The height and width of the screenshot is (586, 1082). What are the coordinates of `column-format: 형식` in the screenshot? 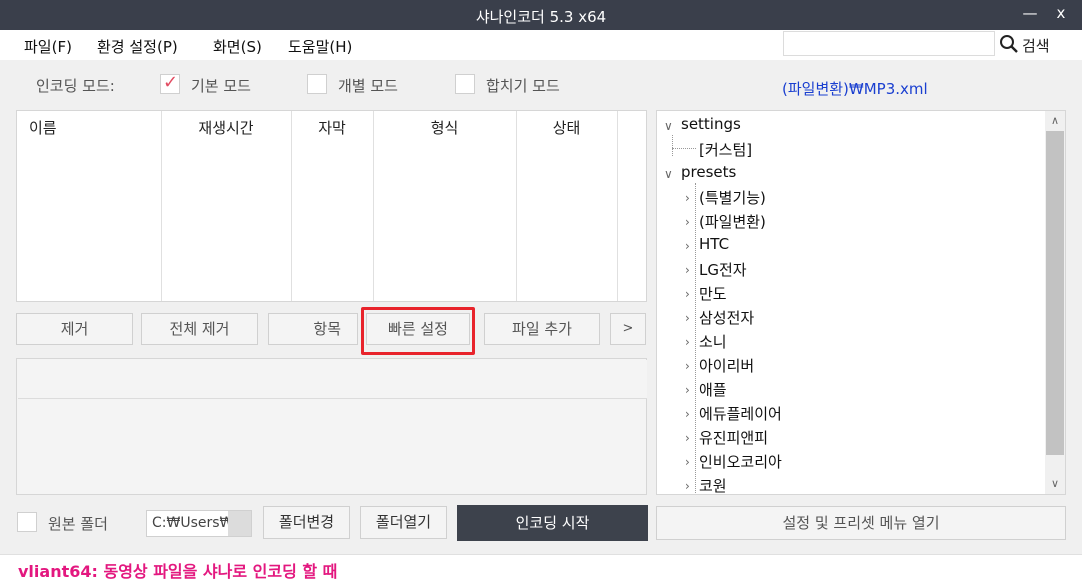 It's located at (444, 127).